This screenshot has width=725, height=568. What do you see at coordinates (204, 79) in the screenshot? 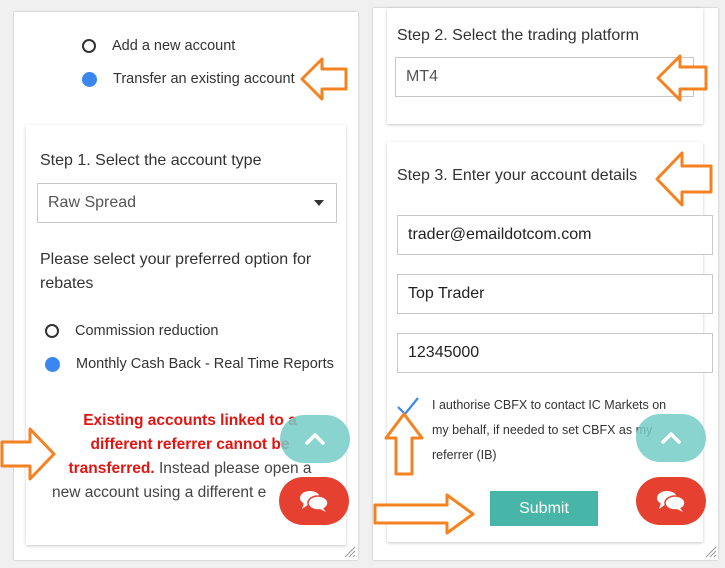
I see `radio-label: Transfer an existing account` at bounding box center [204, 79].